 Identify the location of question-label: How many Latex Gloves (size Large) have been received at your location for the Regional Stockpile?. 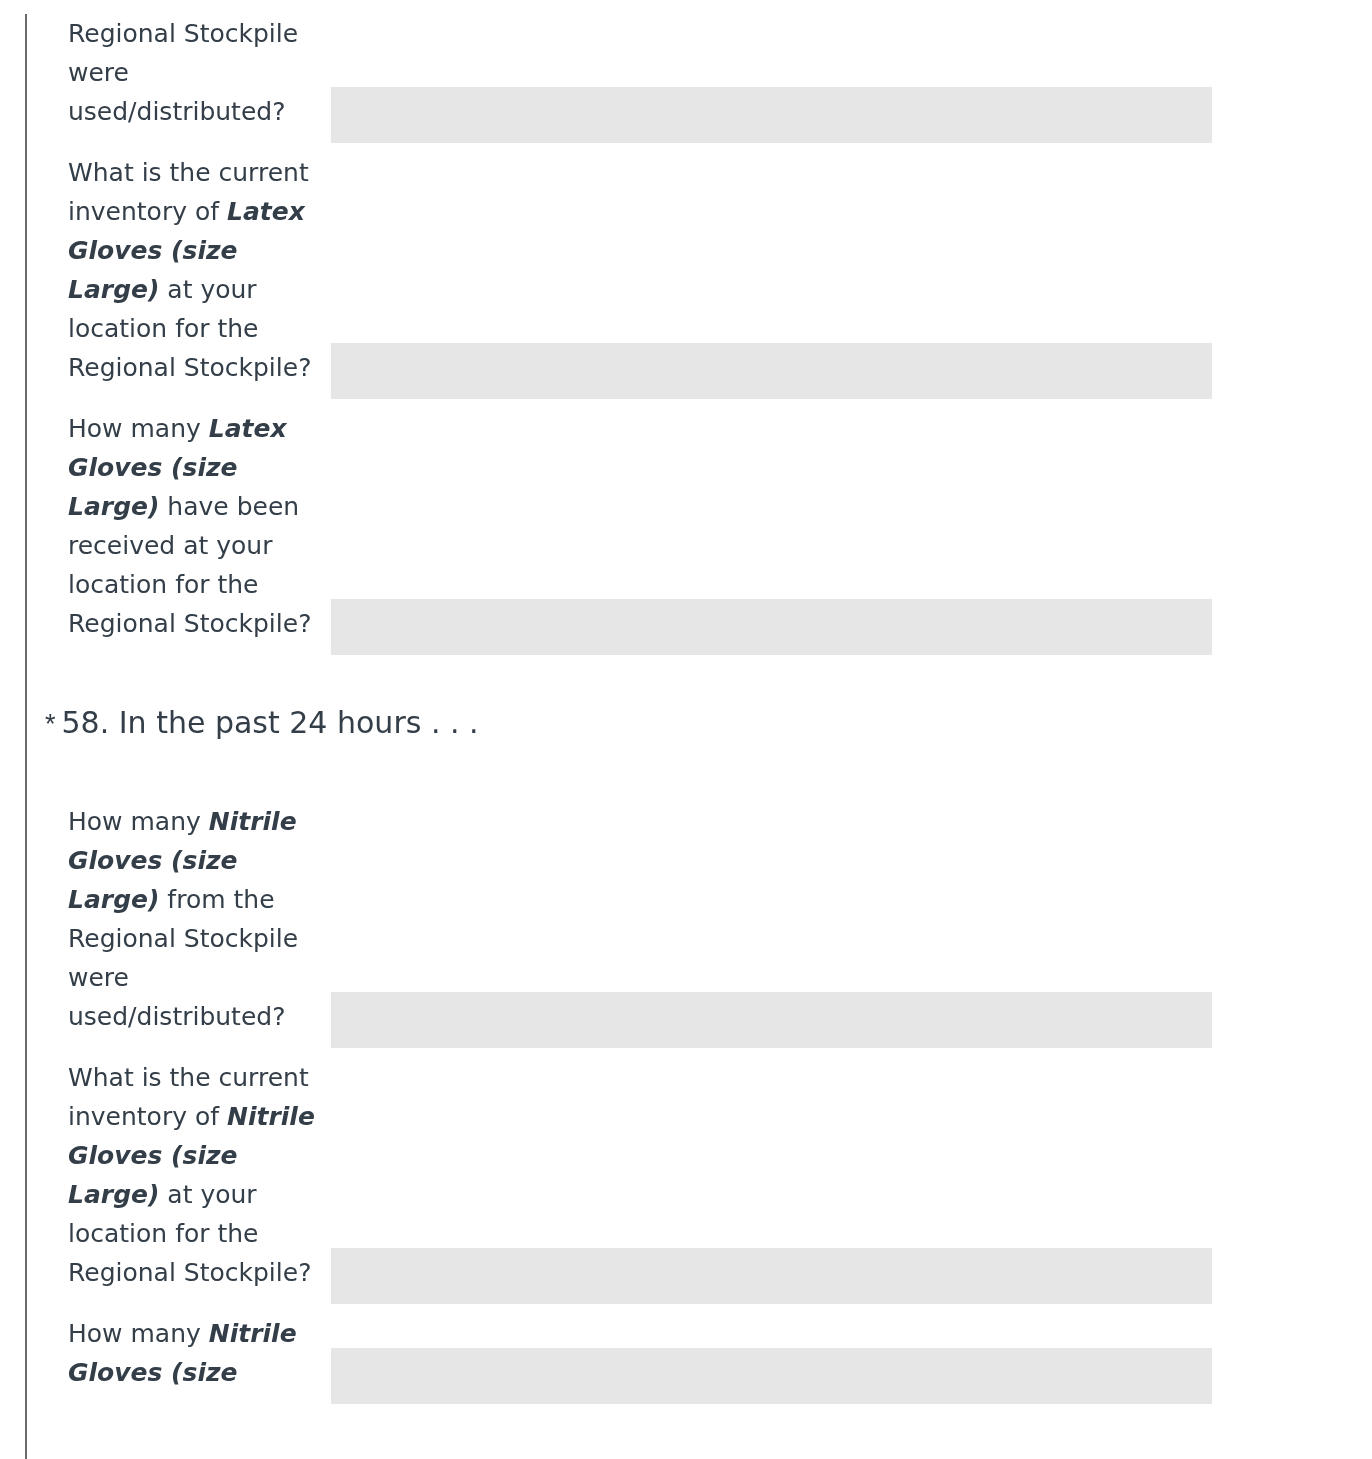
(190, 526).